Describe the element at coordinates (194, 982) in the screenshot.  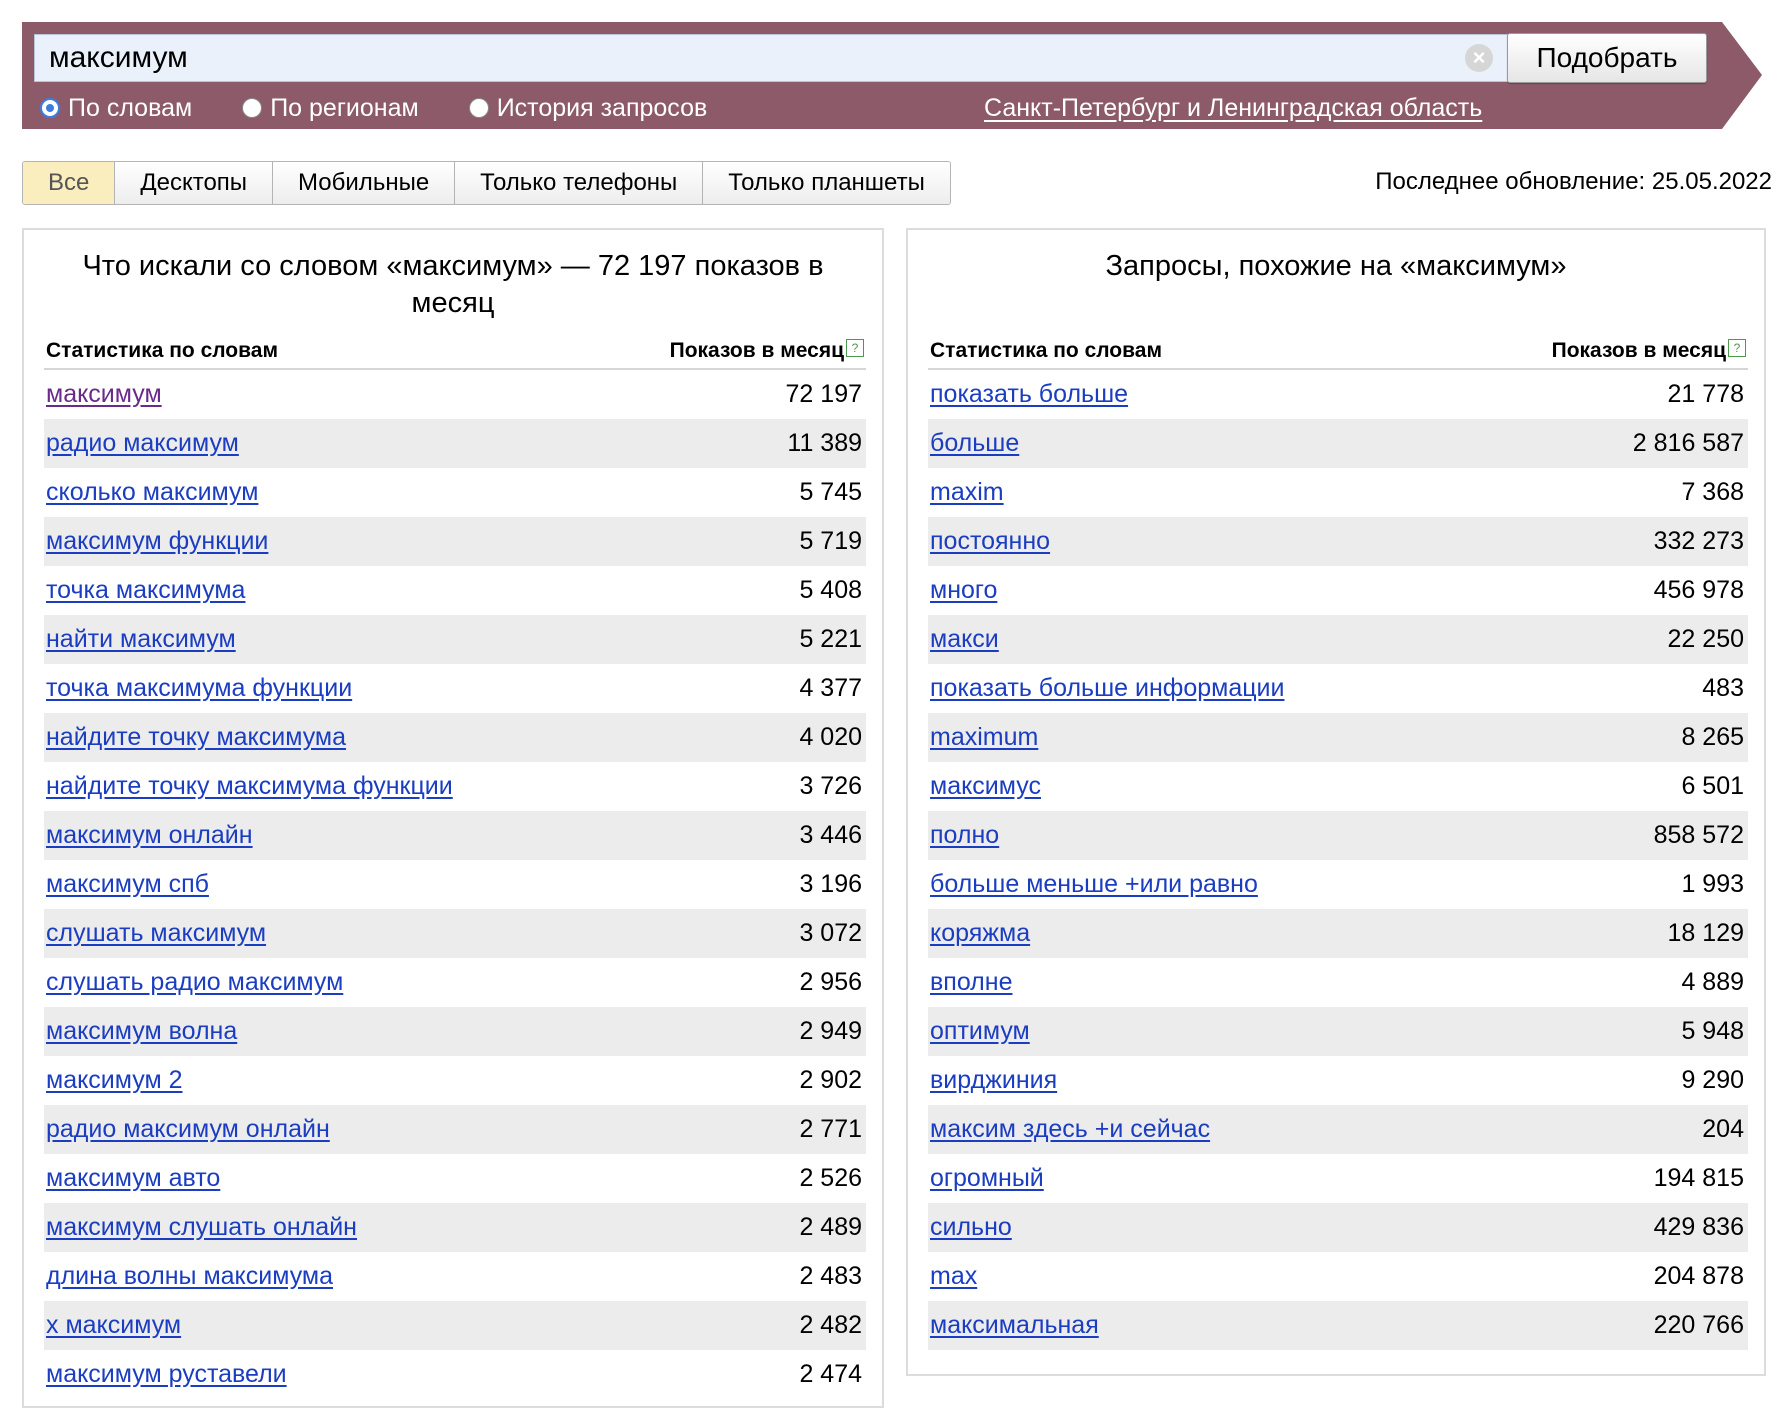
I see `phrase-link: слушать радио максимум` at that location.